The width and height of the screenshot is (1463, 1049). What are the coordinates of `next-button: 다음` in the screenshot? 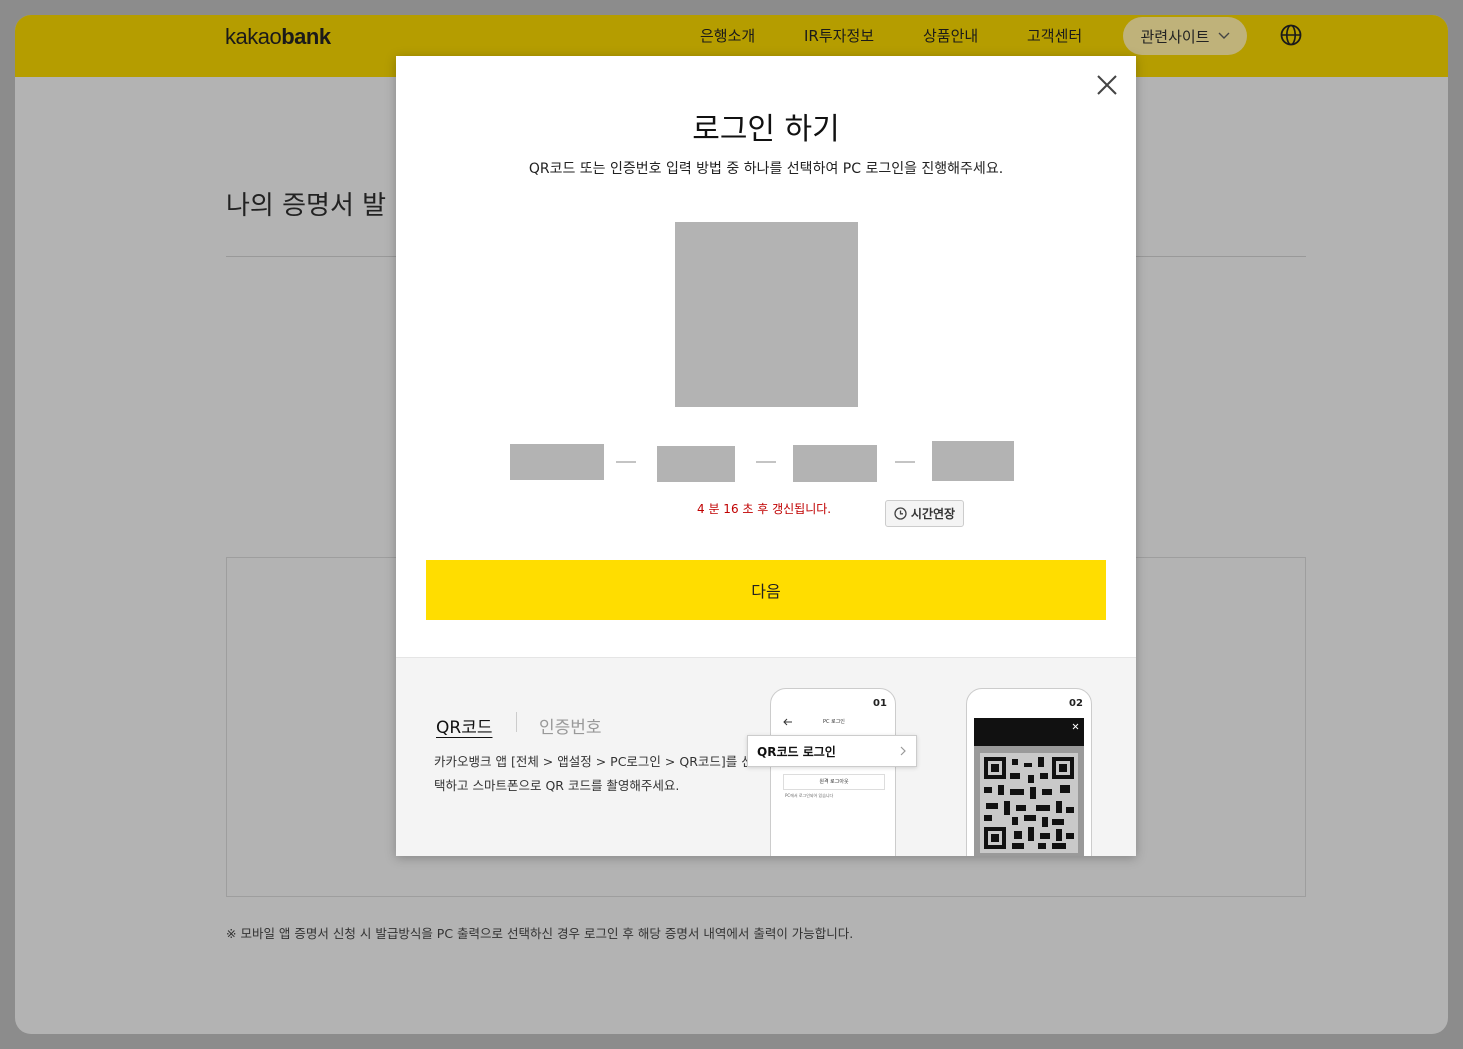 It's located at (766, 590).